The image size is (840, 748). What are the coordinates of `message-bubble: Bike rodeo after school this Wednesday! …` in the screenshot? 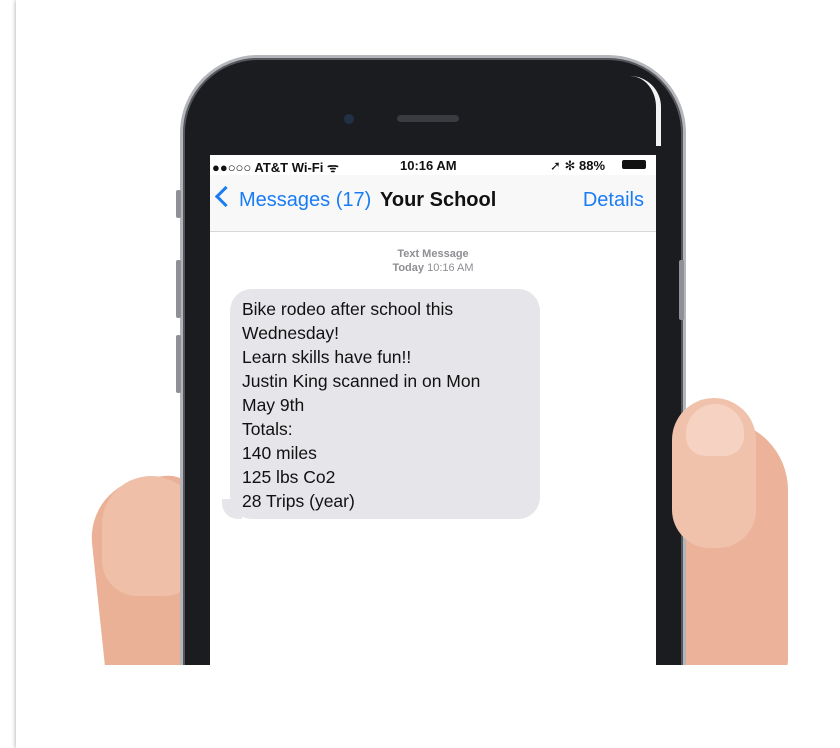 It's located at (385, 404).